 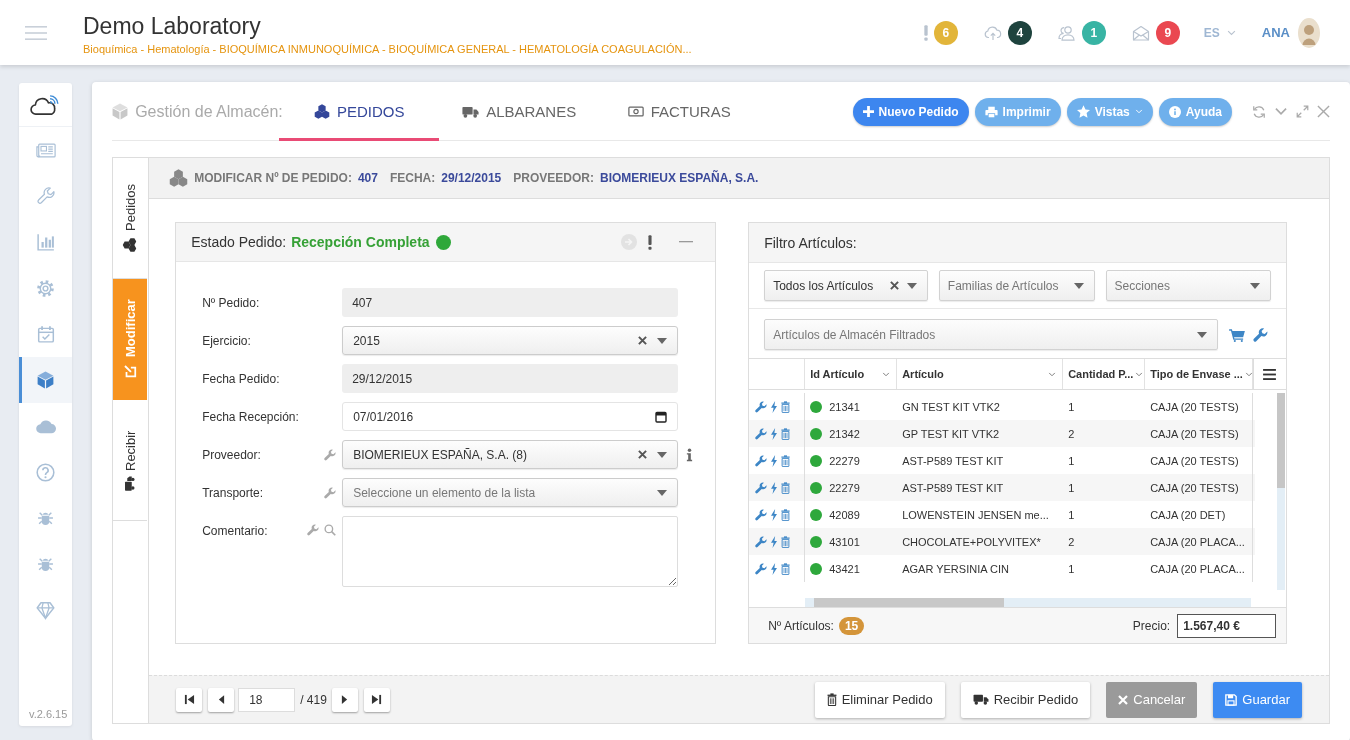 I want to click on first-page-button, so click(x=189, y=699).